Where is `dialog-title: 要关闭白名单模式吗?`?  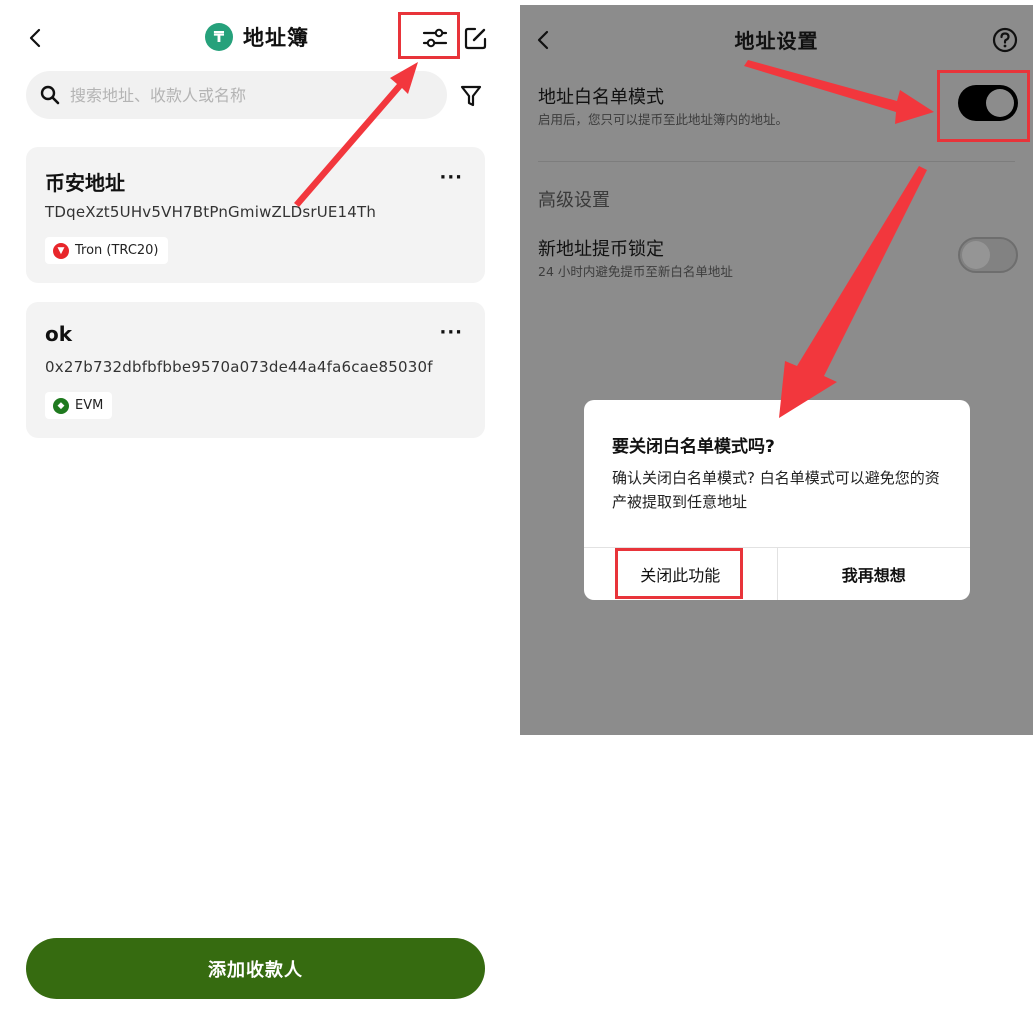
dialog-title: 要关闭白名单模式吗? is located at coordinates (693, 447).